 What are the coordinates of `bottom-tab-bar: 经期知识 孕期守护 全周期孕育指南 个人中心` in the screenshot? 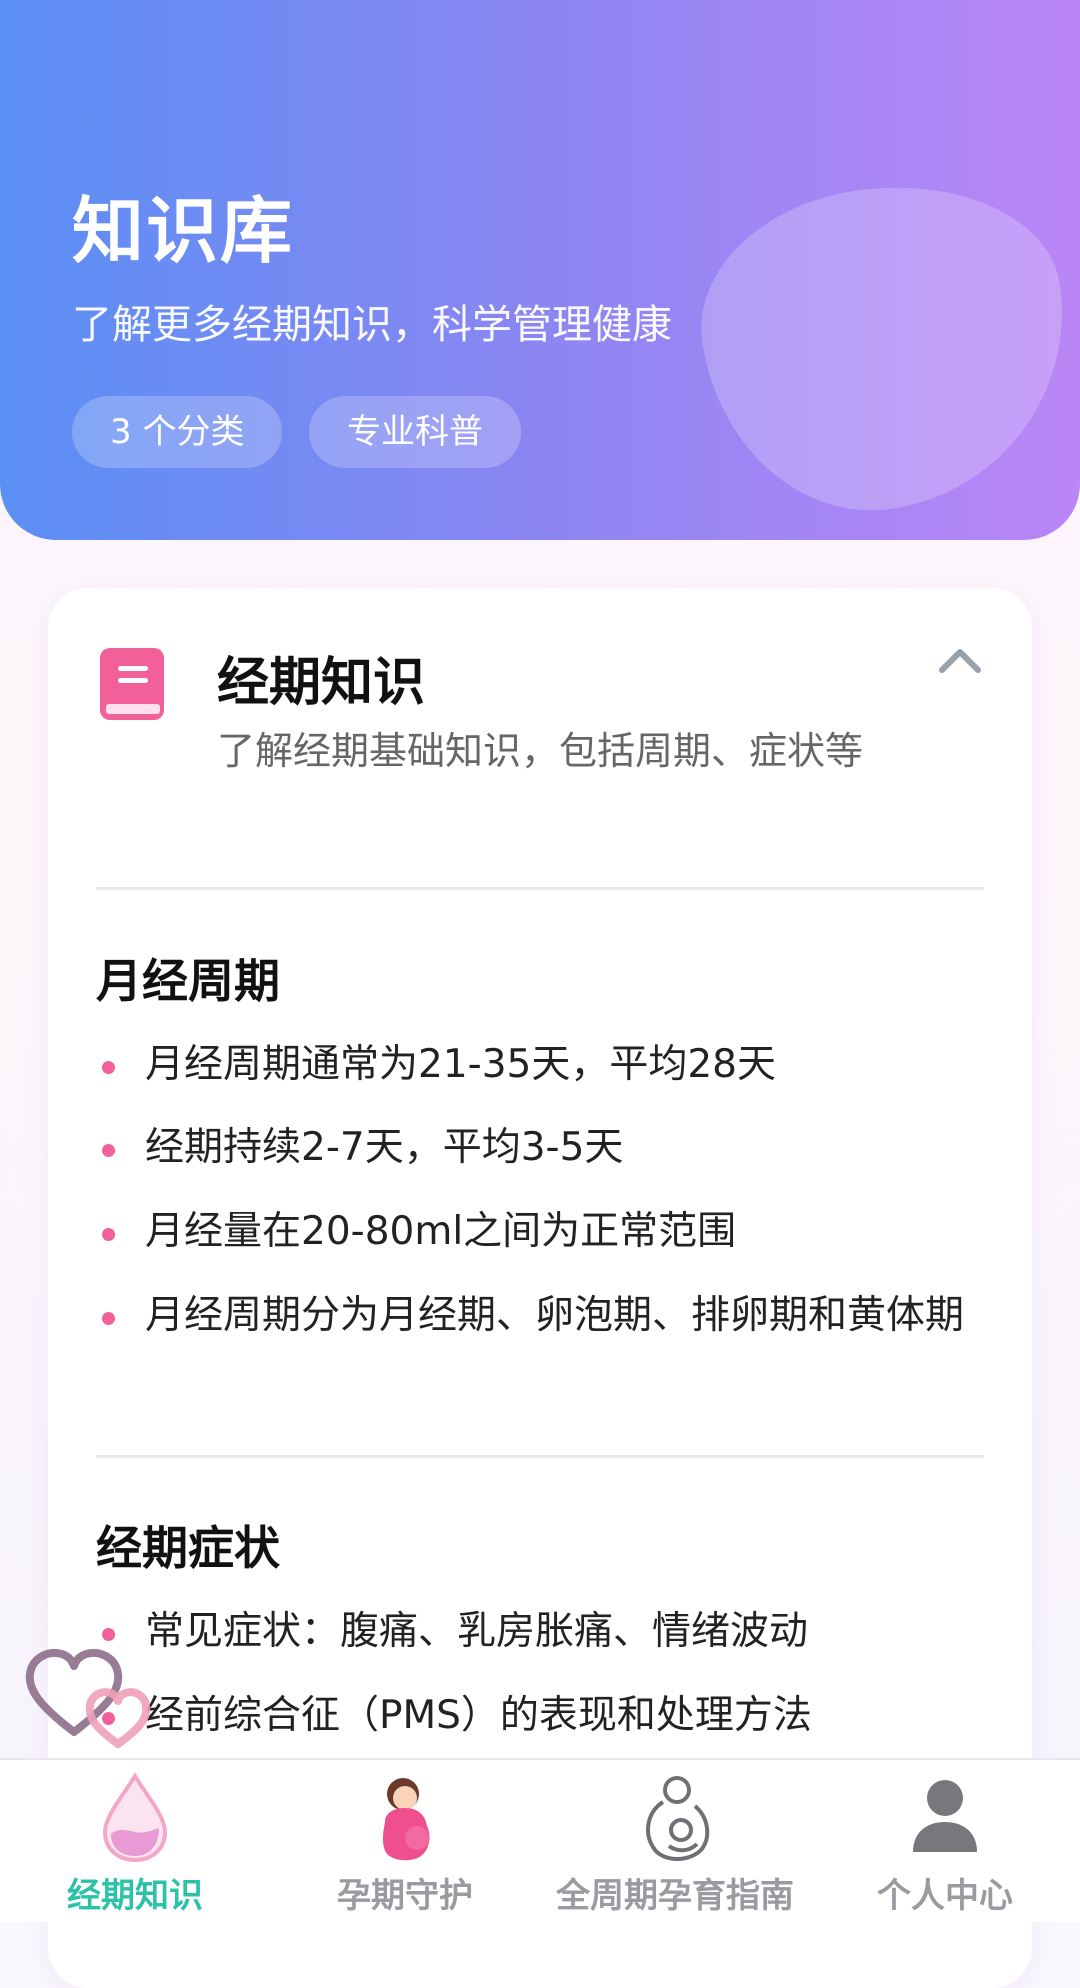 It's located at (540, 1840).